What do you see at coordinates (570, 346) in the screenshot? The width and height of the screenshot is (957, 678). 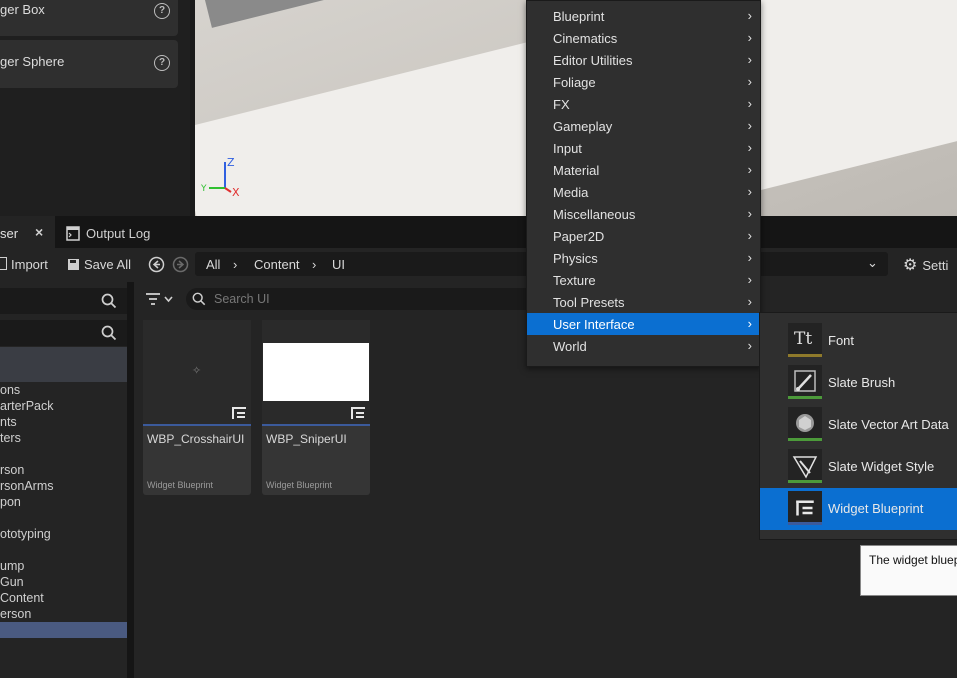 I see `menu-item-label: World` at bounding box center [570, 346].